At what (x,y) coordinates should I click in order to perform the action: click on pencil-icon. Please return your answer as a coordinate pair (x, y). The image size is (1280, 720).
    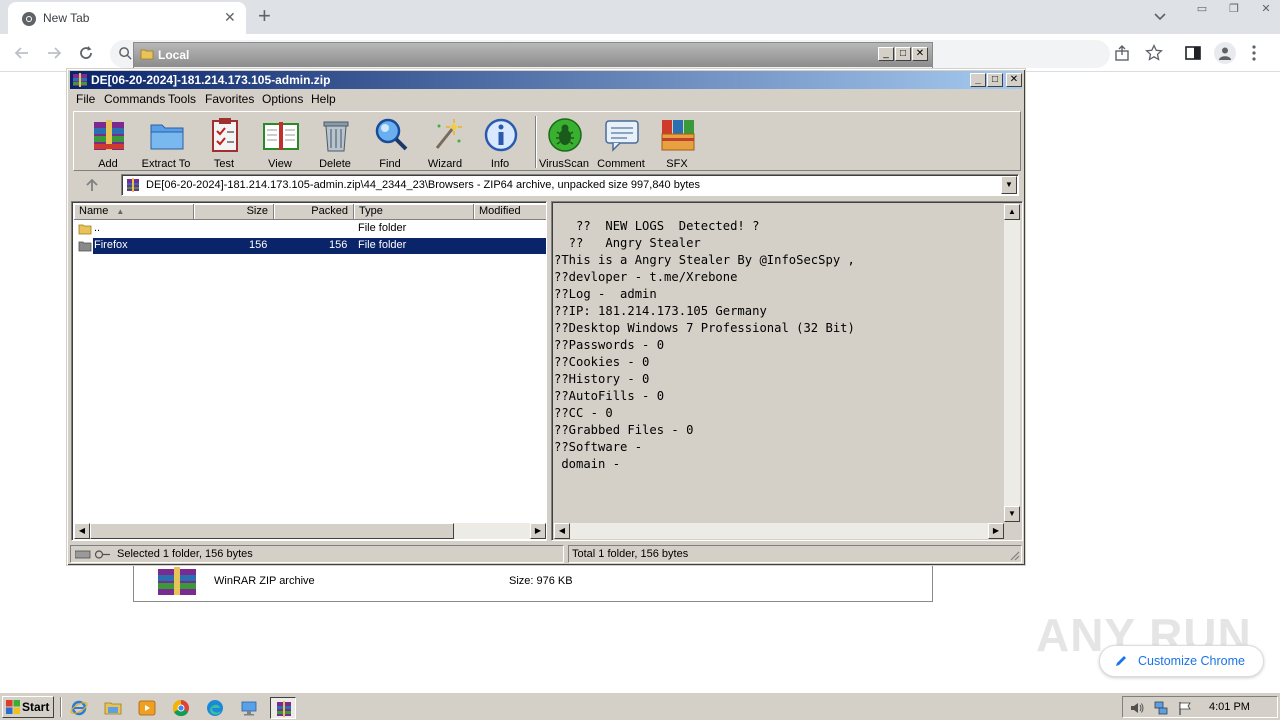
    Looking at the image, I should click on (1121, 661).